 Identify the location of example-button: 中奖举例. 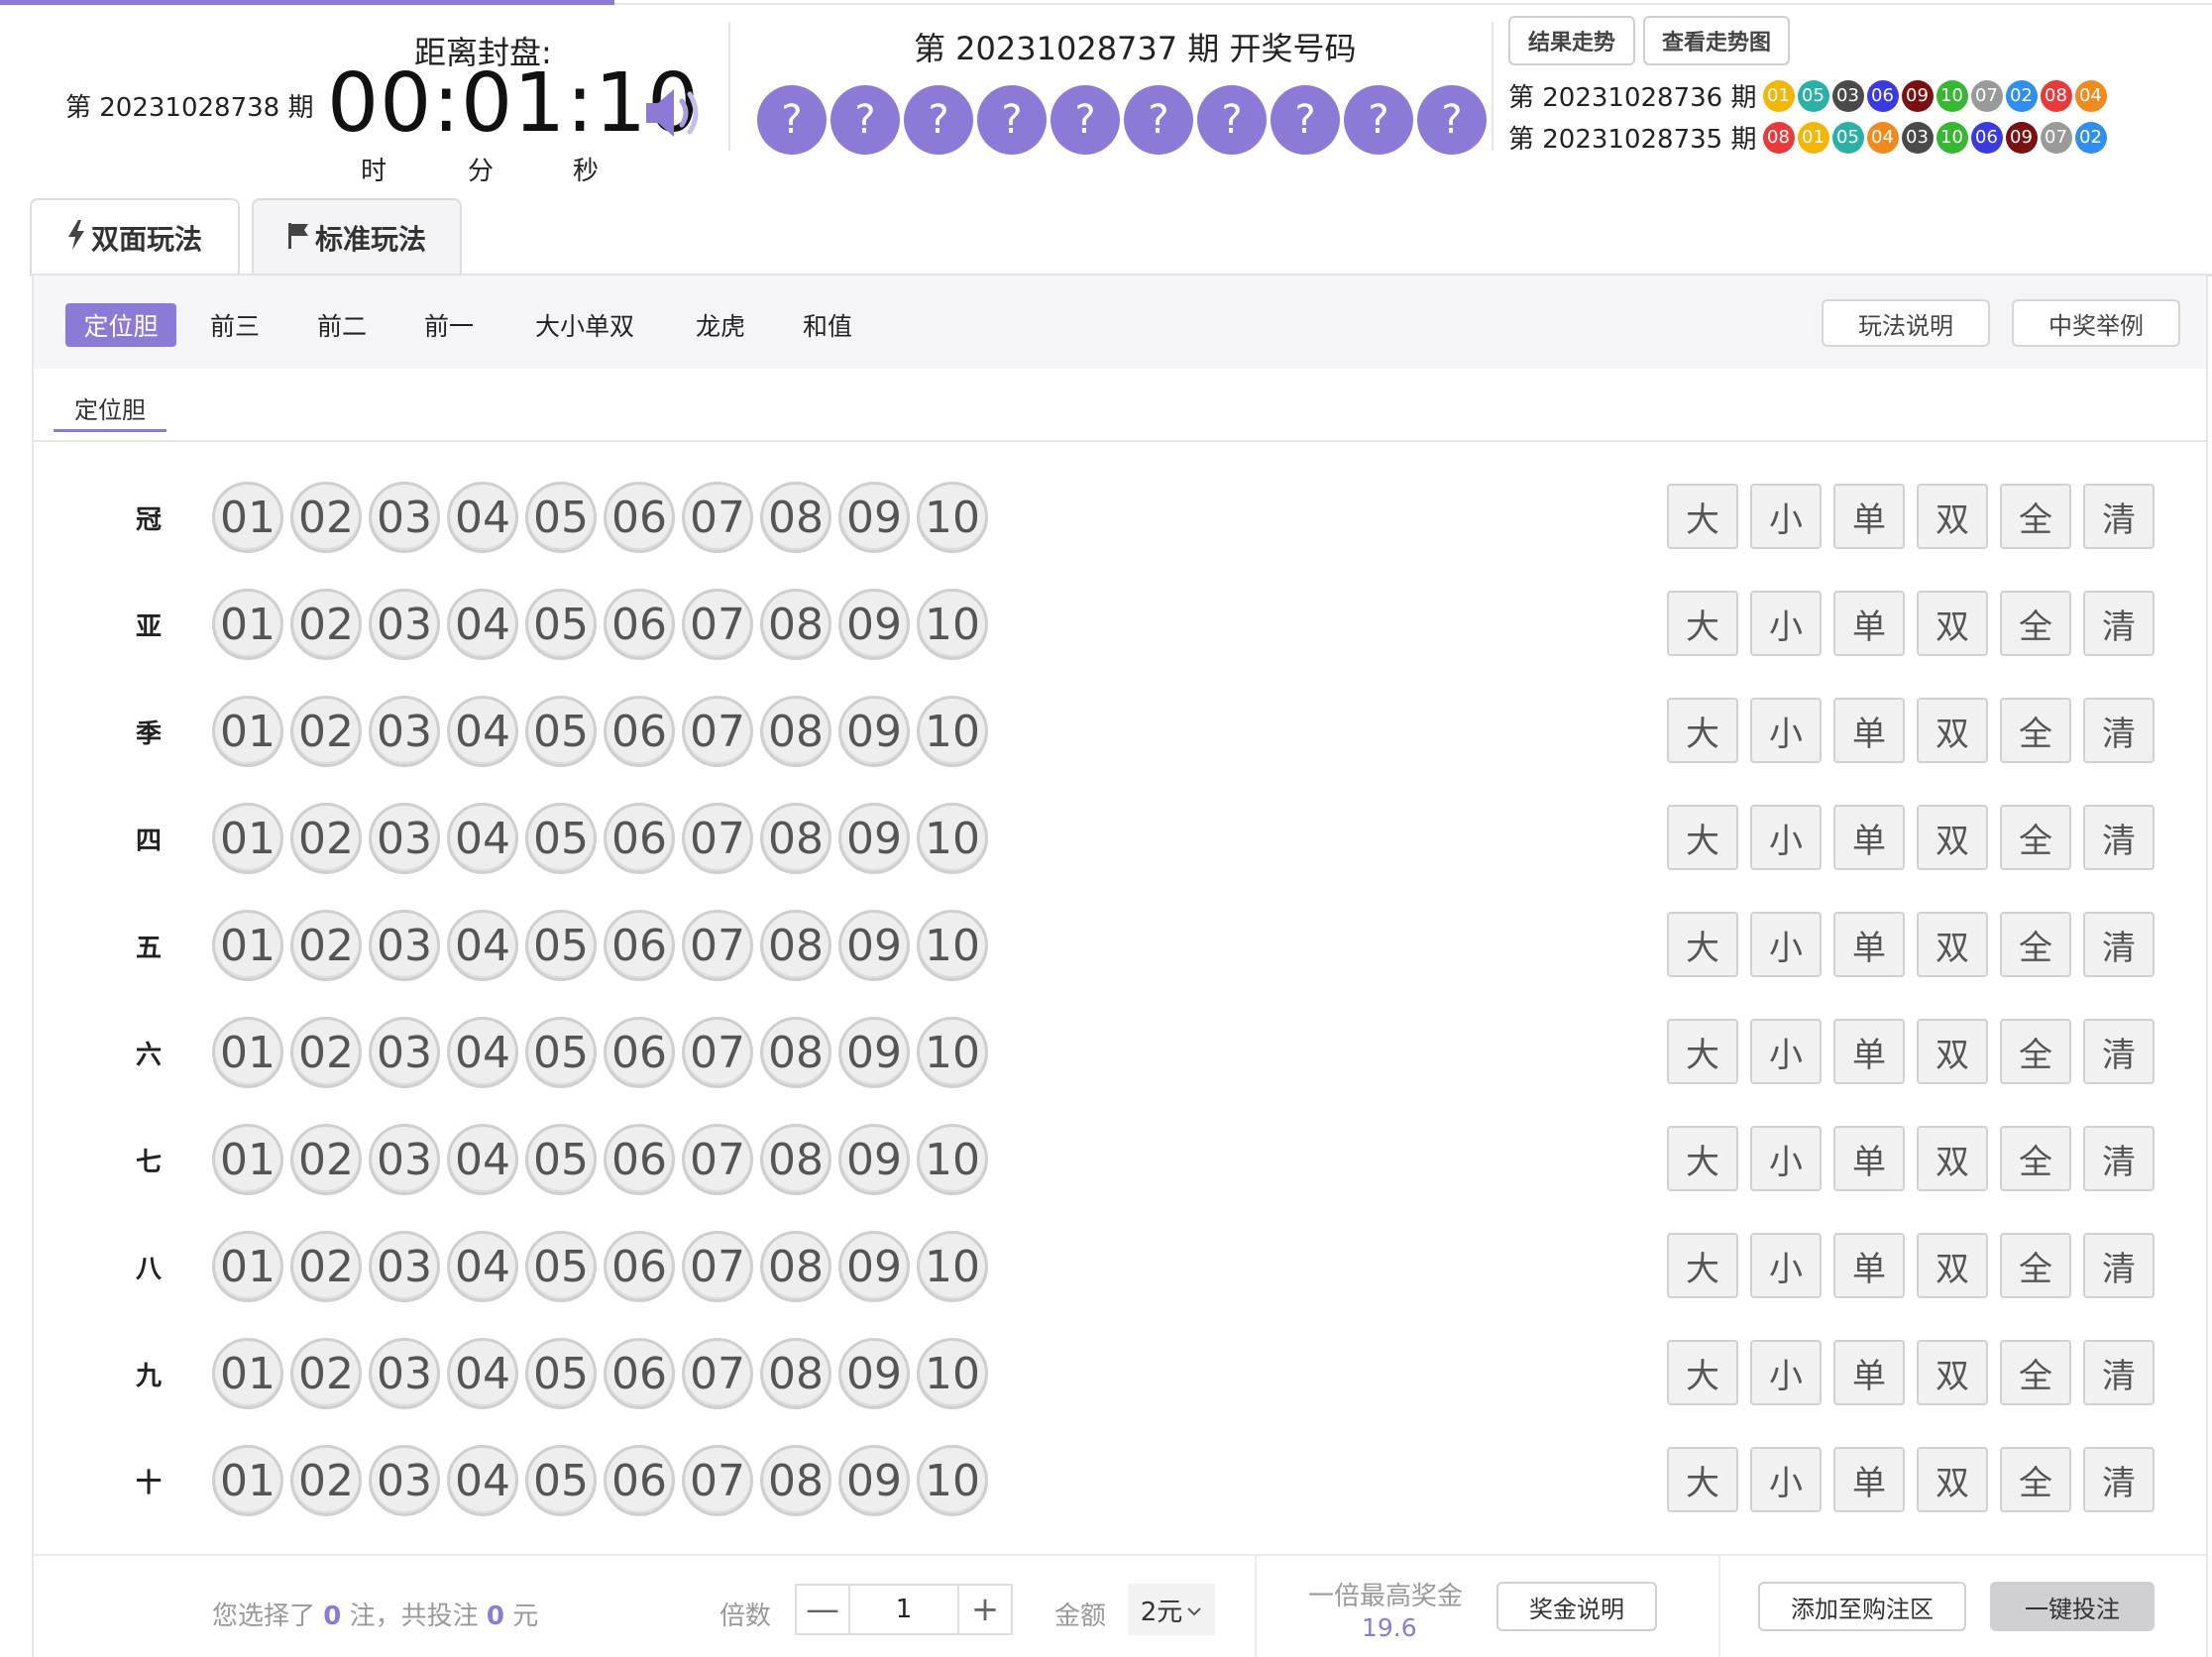
(2096, 323).